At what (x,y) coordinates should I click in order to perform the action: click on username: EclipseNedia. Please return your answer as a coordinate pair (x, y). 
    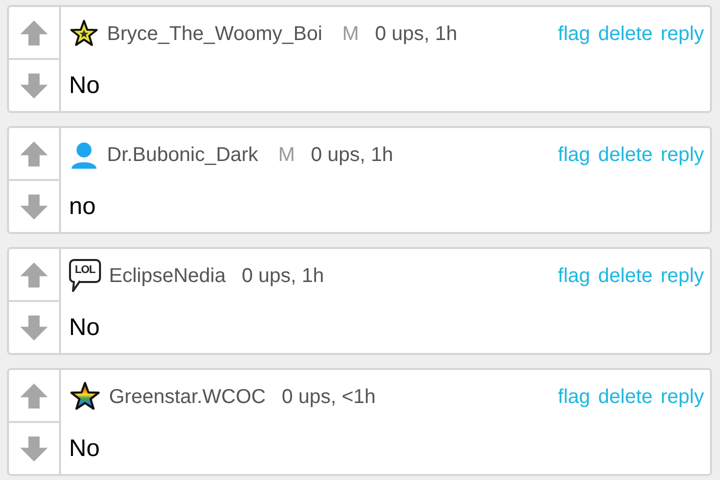
    Looking at the image, I should click on (167, 275).